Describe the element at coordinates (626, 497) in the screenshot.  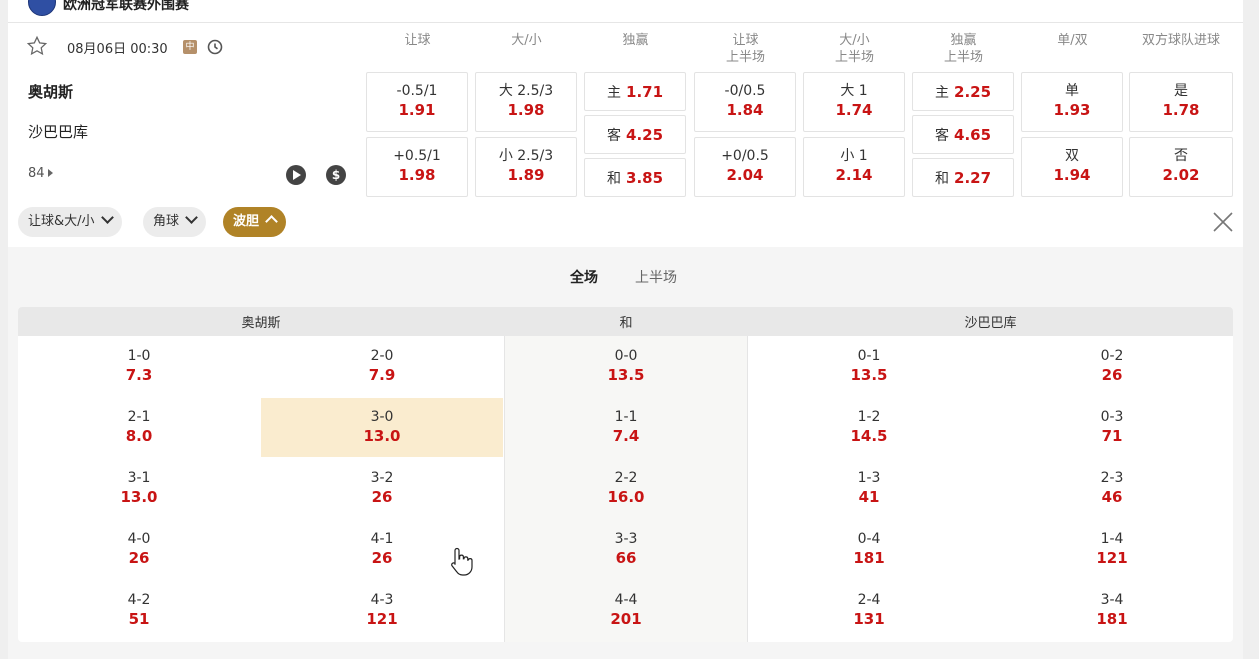
I see `score-odds: 16.0` at that location.